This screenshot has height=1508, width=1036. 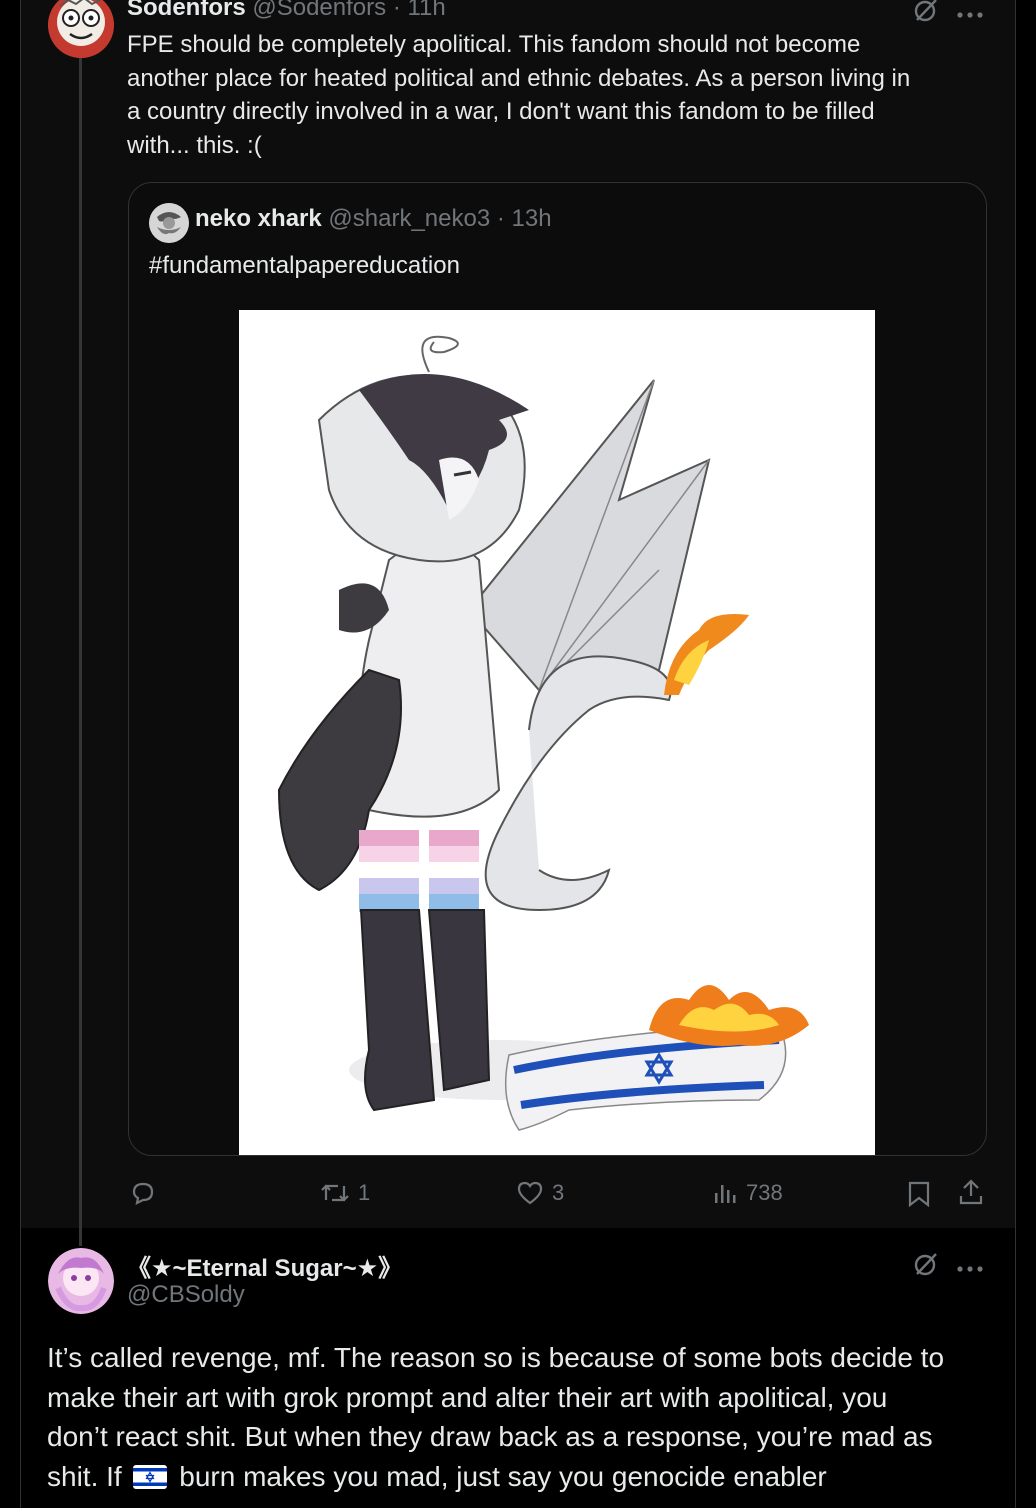 I want to click on views-button: 738, so click(x=747, y=1193).